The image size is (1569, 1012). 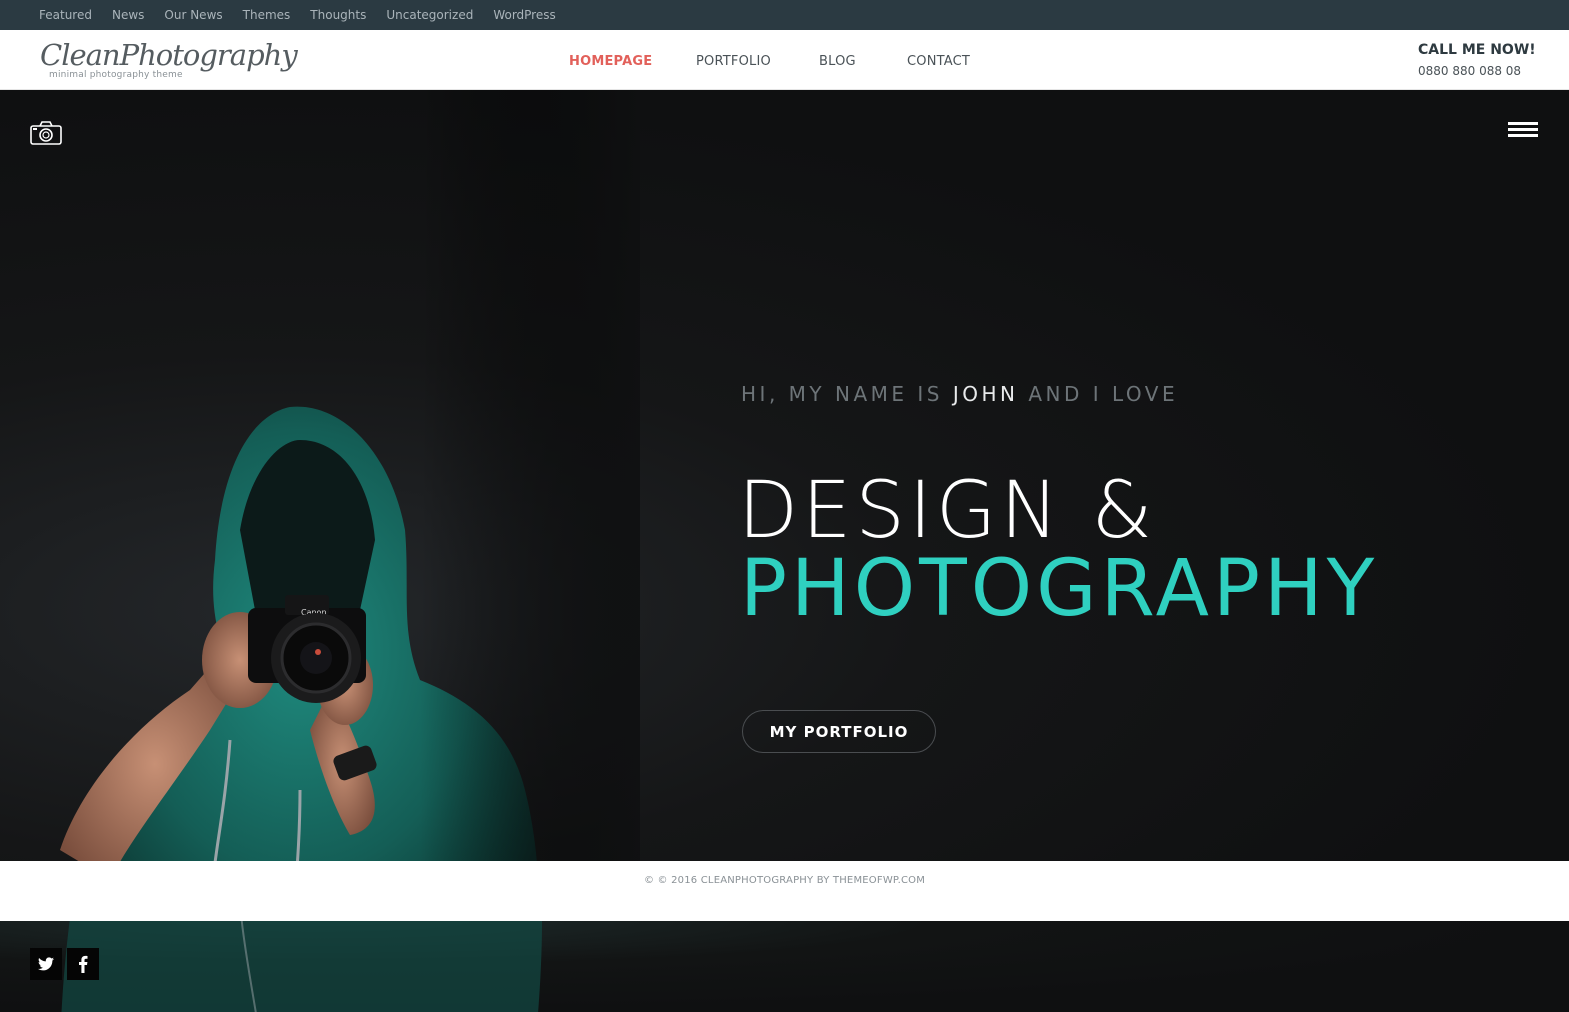 What do you see at coordinates (267, 15) in the screenshot?
I see `category-link-themes: Themes` at bounding box center [267, 15].